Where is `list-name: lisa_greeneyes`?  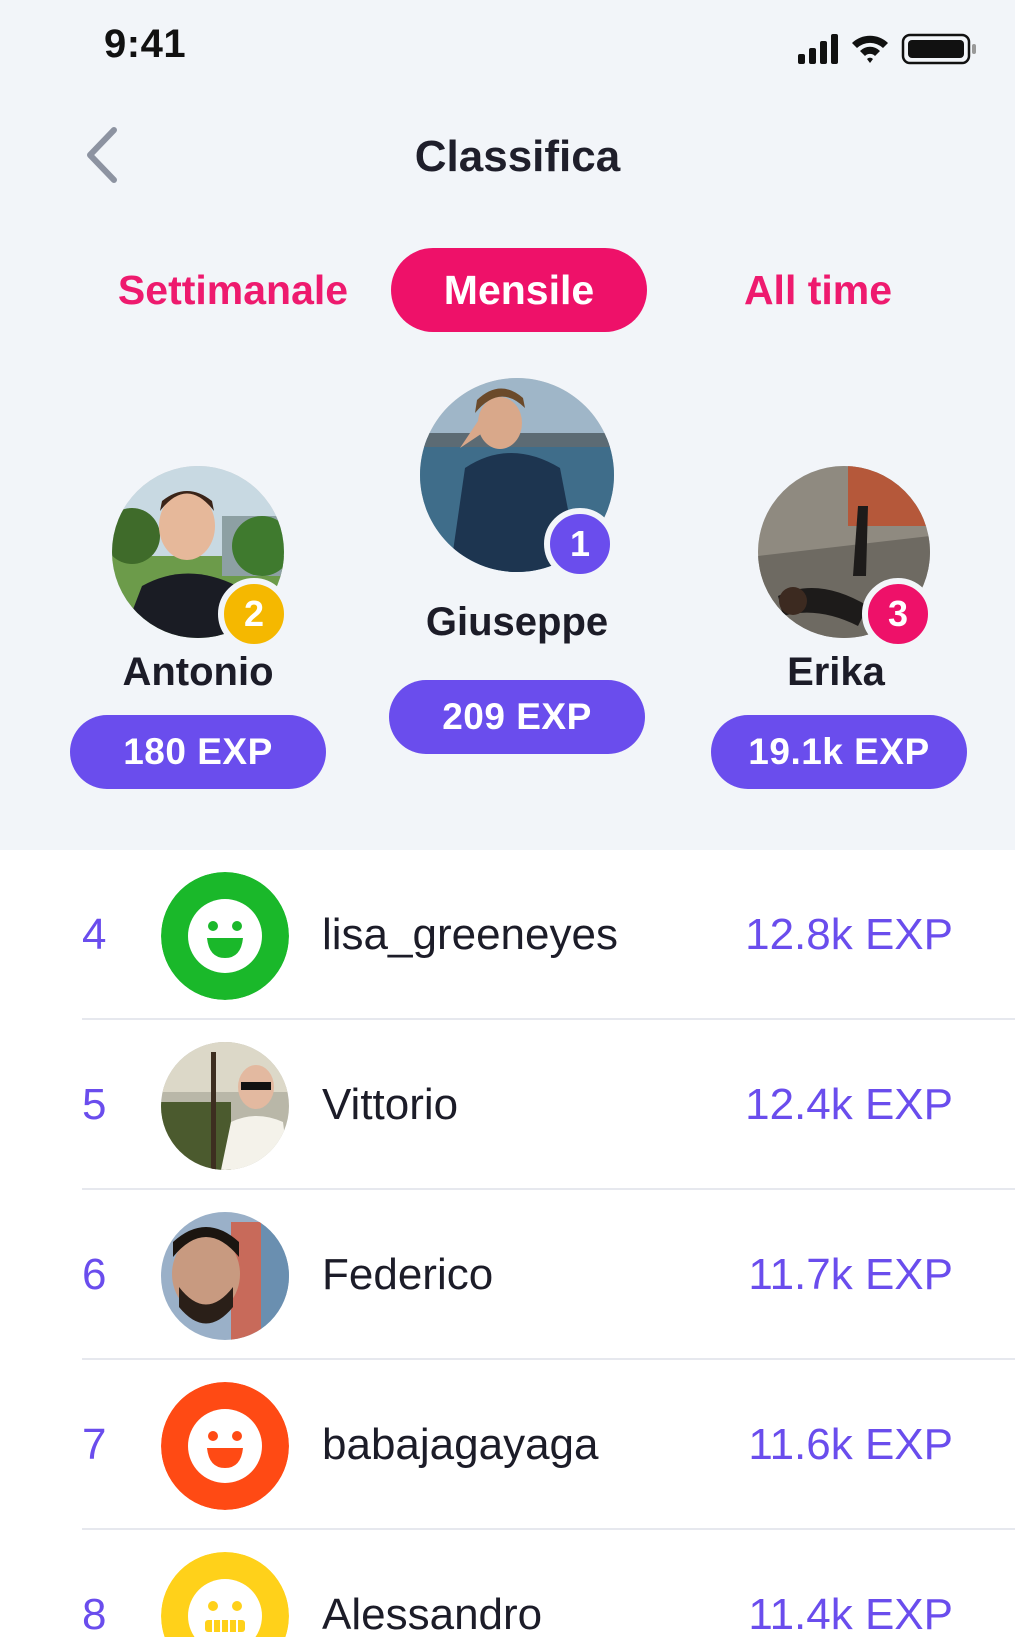
list-name: lisa_greeneyes is located at coordinates (470, 934).